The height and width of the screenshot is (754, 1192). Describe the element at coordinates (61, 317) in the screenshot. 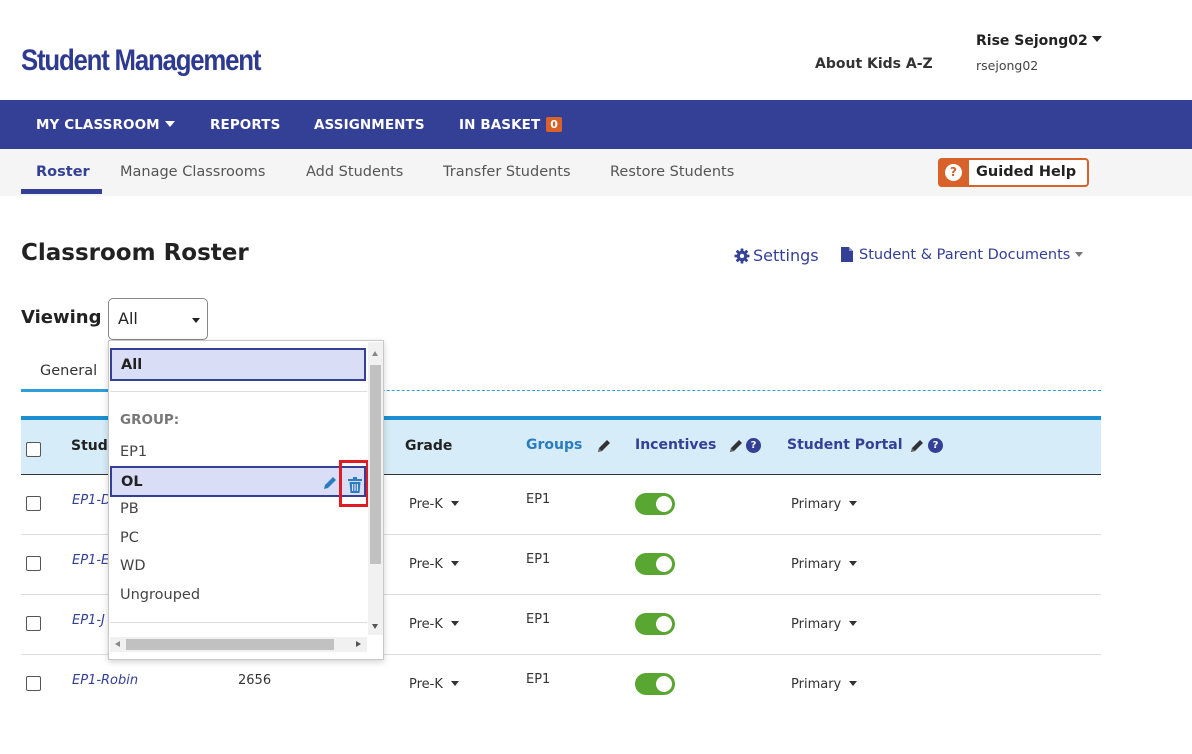

I see `viewing-label: Viewing` at that location.